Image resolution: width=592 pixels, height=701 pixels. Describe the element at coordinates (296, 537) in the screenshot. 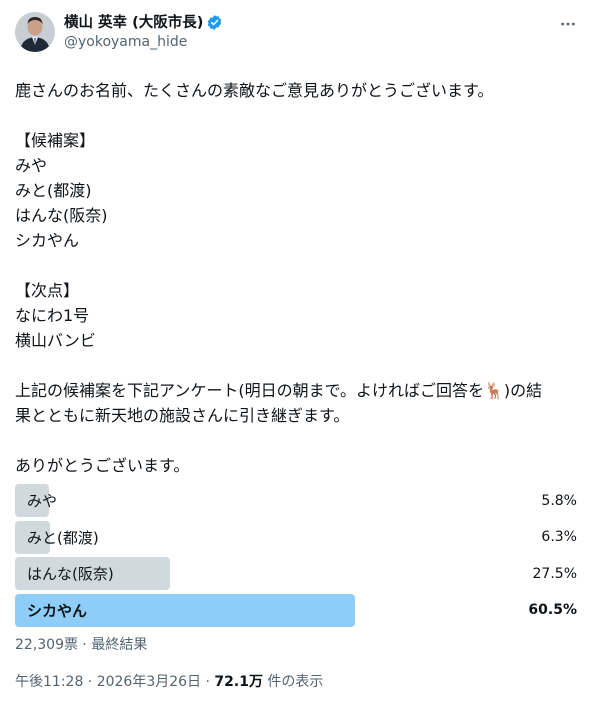

I see `poll-option: みと(都渡) 6.3%` at that location.